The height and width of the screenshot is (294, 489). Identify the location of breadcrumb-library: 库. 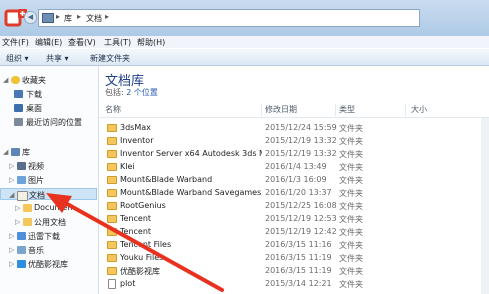
(68, 18).